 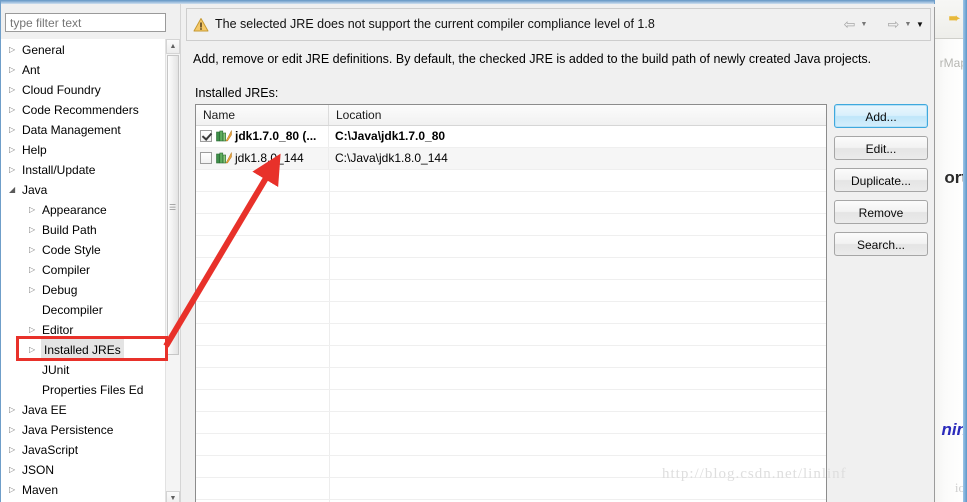 What do you see at coordinates (172, 270) in the screenshot?
I see `tree-scrollbar: ▲ ☰ ▼` at bounding box center [172, 270].